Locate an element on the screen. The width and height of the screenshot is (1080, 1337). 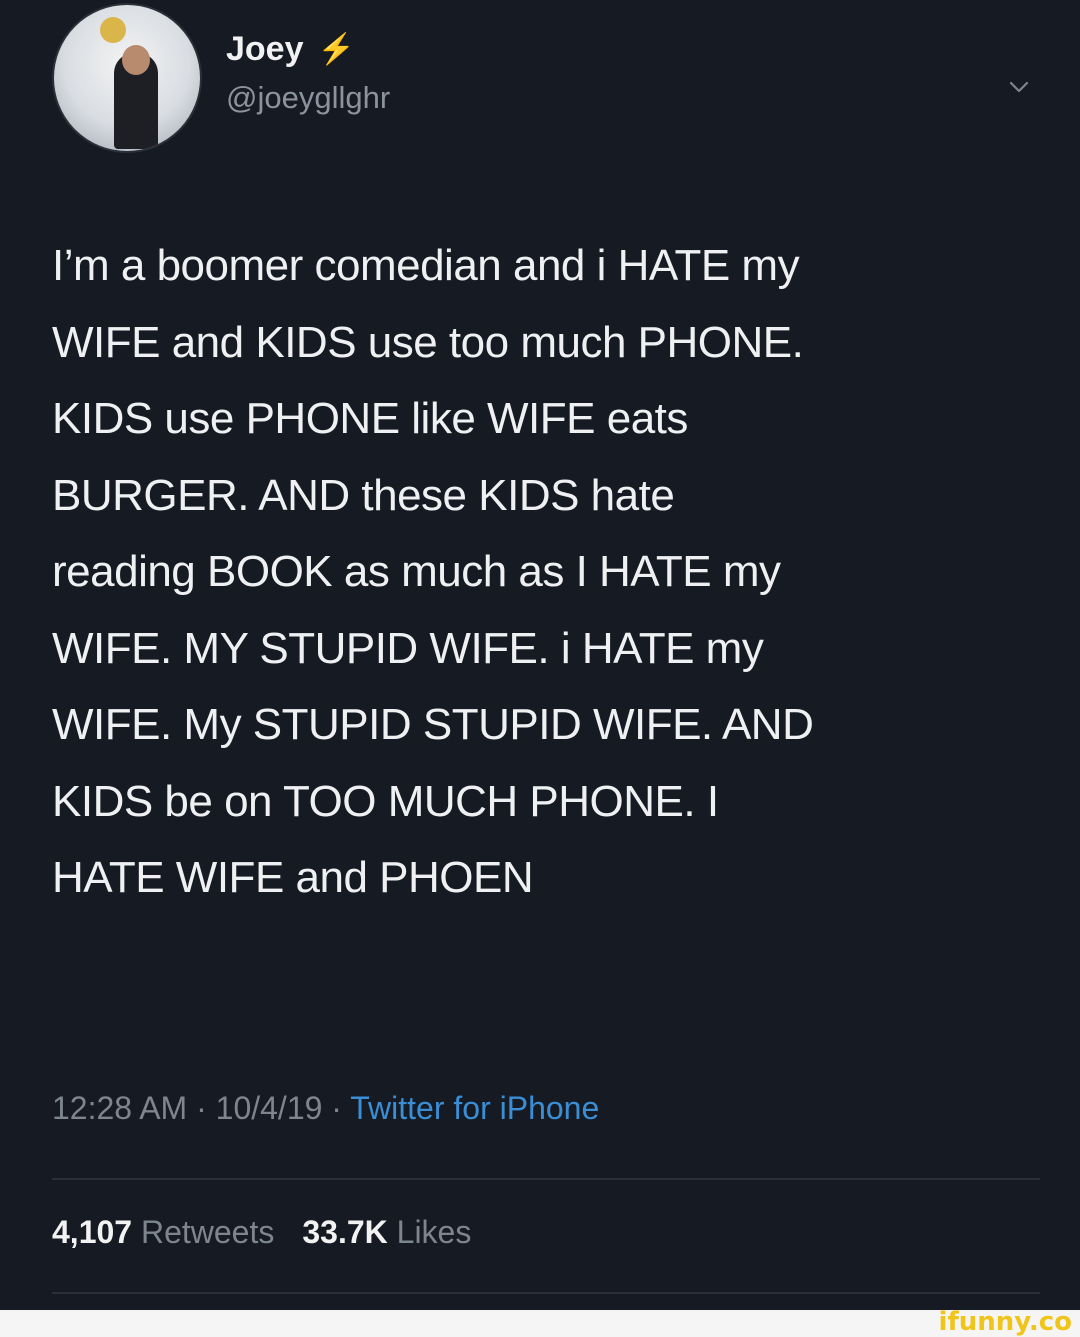
name-row: Joey ⚡ is located at coordinates (290, 49).